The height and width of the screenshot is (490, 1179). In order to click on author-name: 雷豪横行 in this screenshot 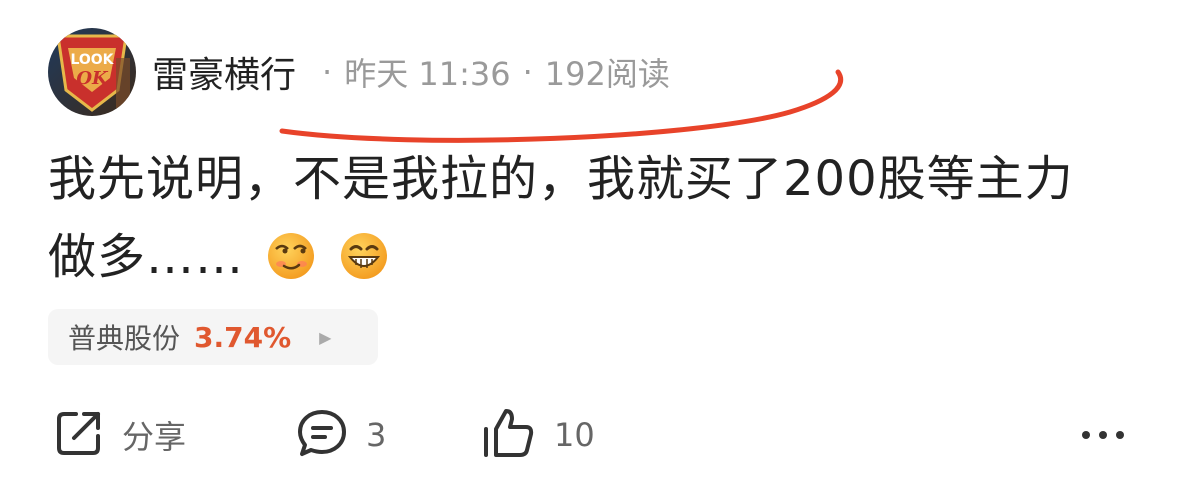, I will do `click(224, 72)`.